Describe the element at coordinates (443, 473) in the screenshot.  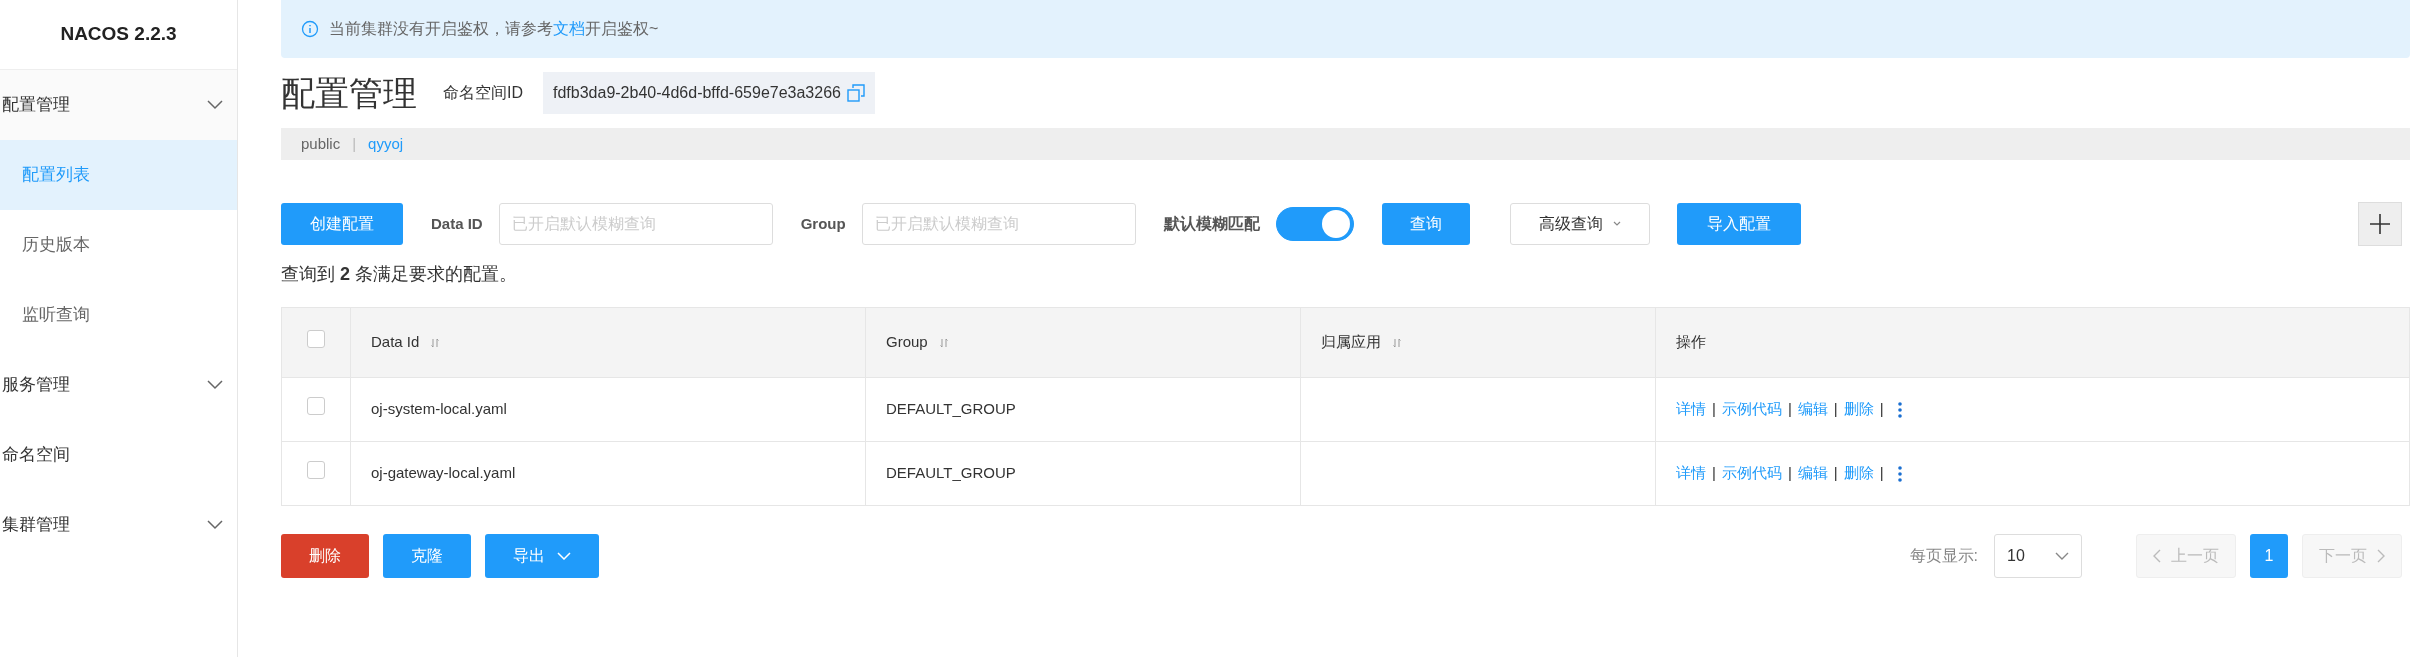
I see `table-cell: oj-gateway-local.yaml` at that location.